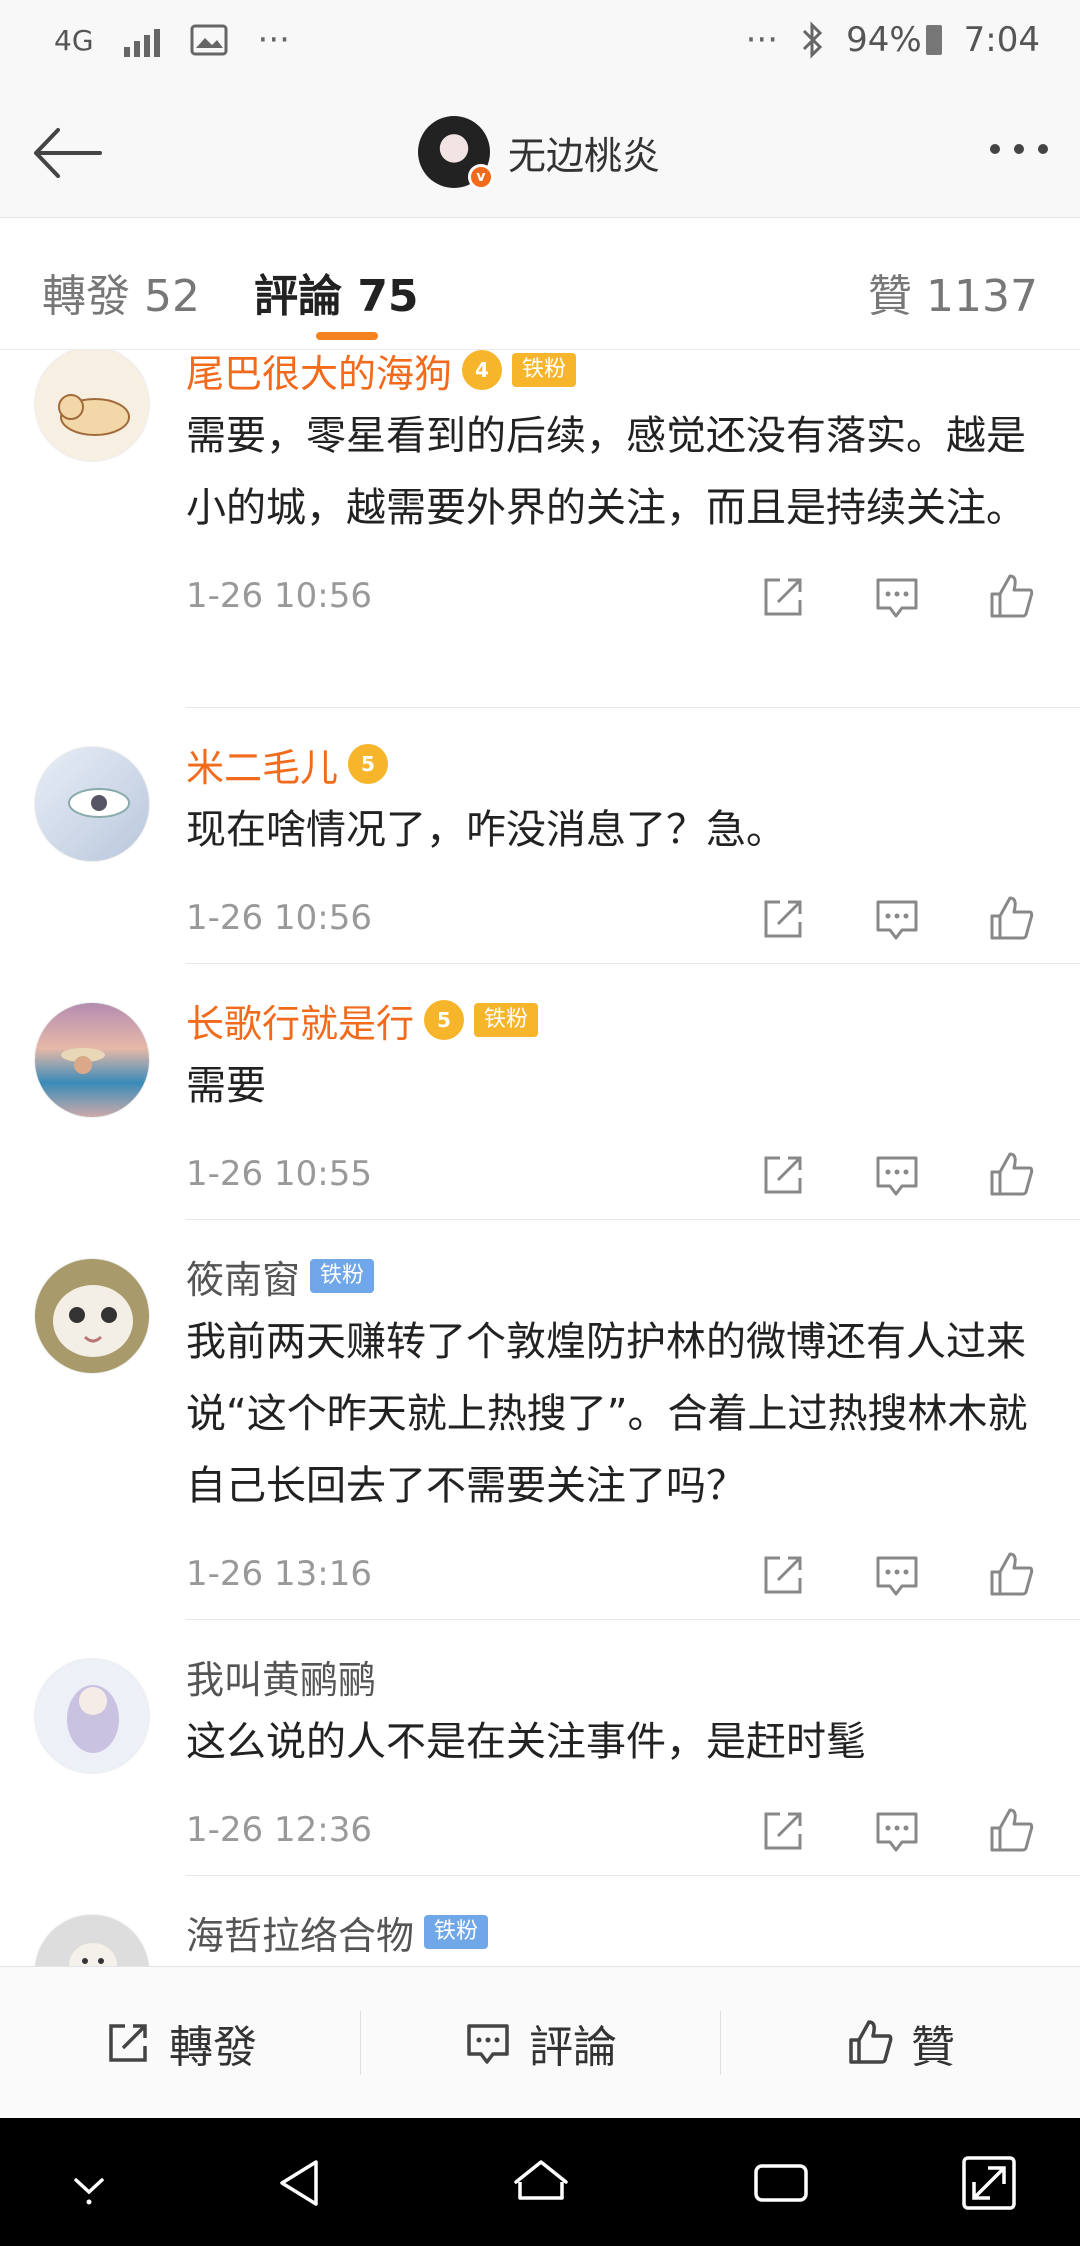 This screenshot has height=2246, width=1080. Describe the element at coordinates (279, 1574) in the screenshot. I see `timestamp: 1-26 13:16` at that location.